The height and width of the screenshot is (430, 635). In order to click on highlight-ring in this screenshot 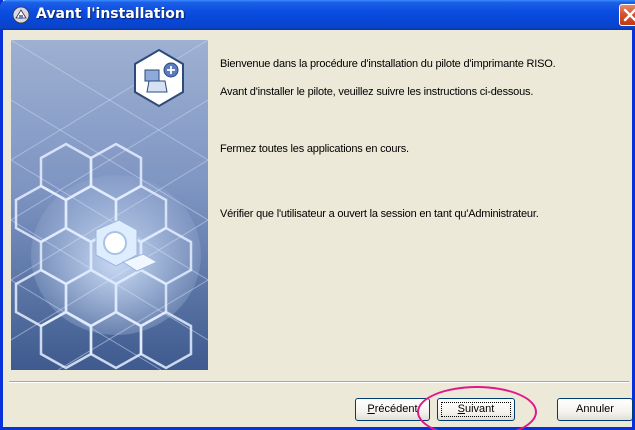, I will do `click(477, 408)`.